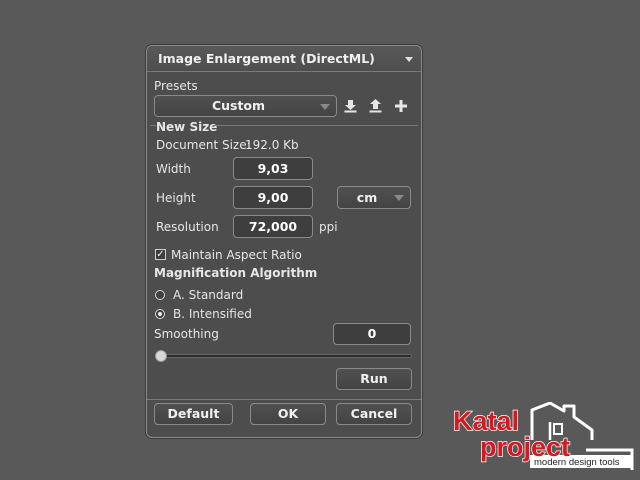 The width and height of the screenshot is (640, 480). I want to click on document-size-value: 192.0 Kb, so click(272, 145).